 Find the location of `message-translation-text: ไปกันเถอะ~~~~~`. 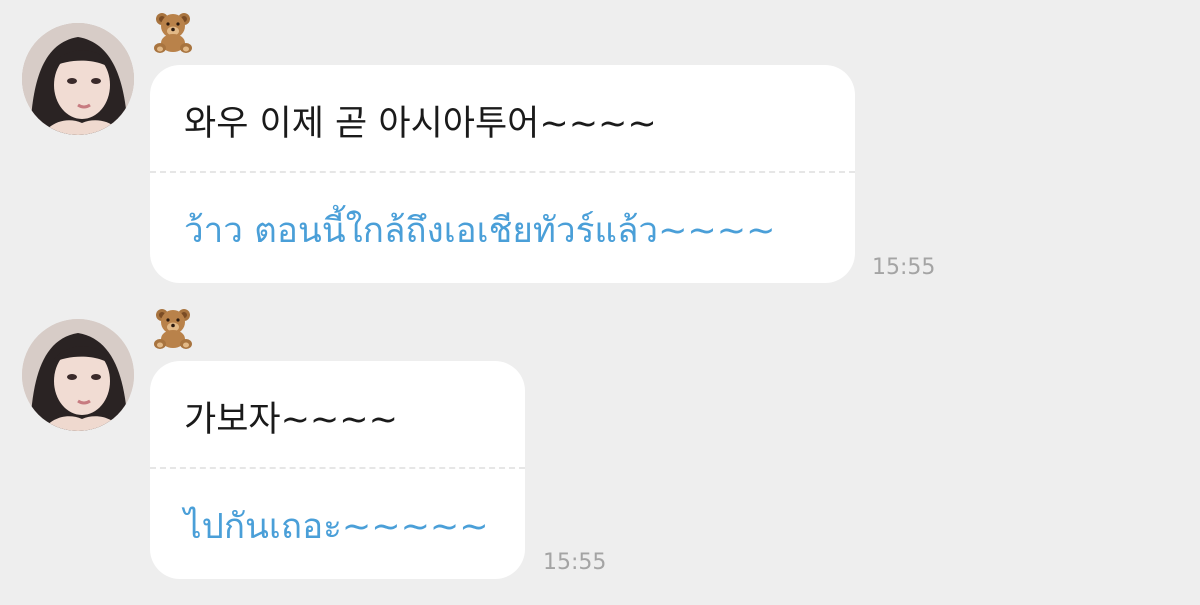

message-translation-text: ไปกันเถอะ~~~~~ is located at coordinates (336, 527).